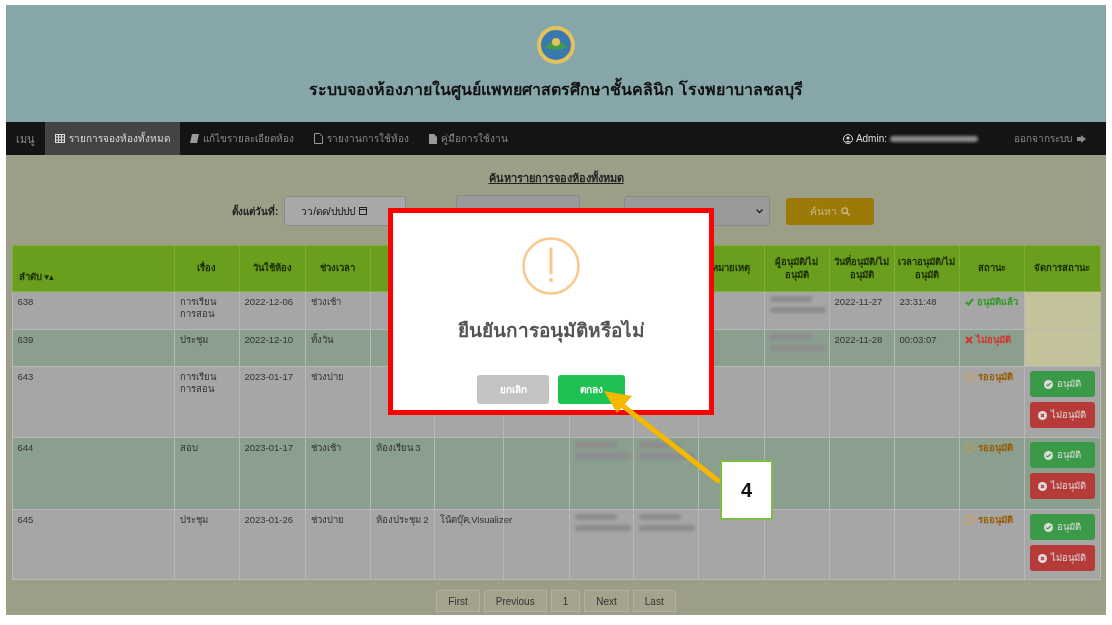  Describe the element at coordinates (565, 601) in the screenshot. I see `page-button: 1` at that location.